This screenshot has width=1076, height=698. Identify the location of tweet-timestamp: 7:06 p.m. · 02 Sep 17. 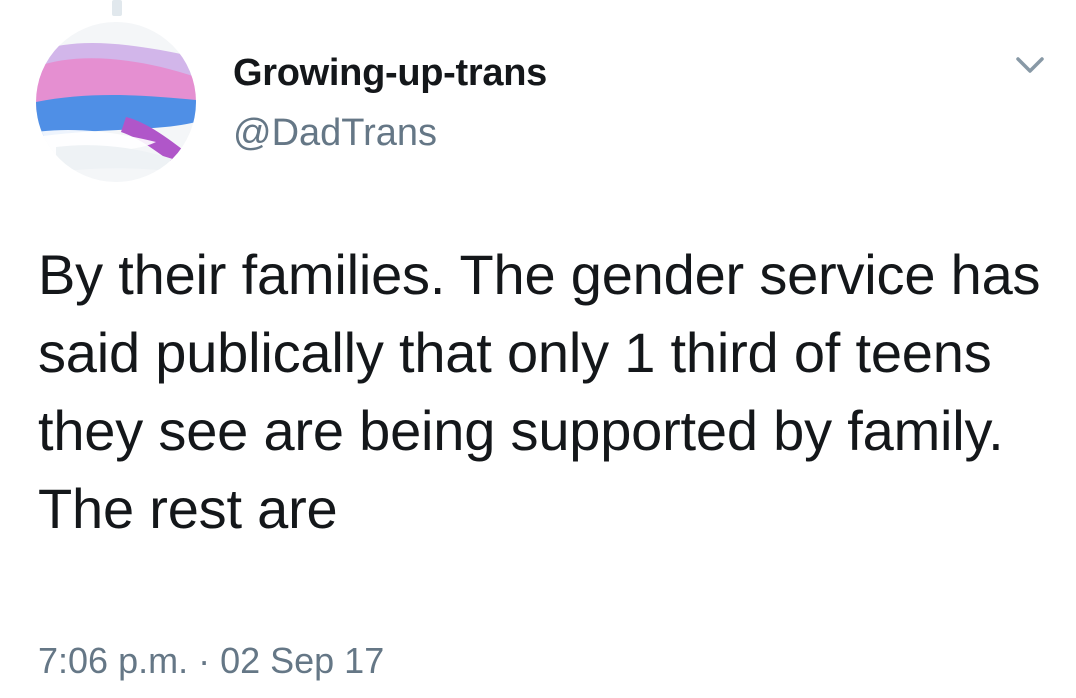
(211, 661).